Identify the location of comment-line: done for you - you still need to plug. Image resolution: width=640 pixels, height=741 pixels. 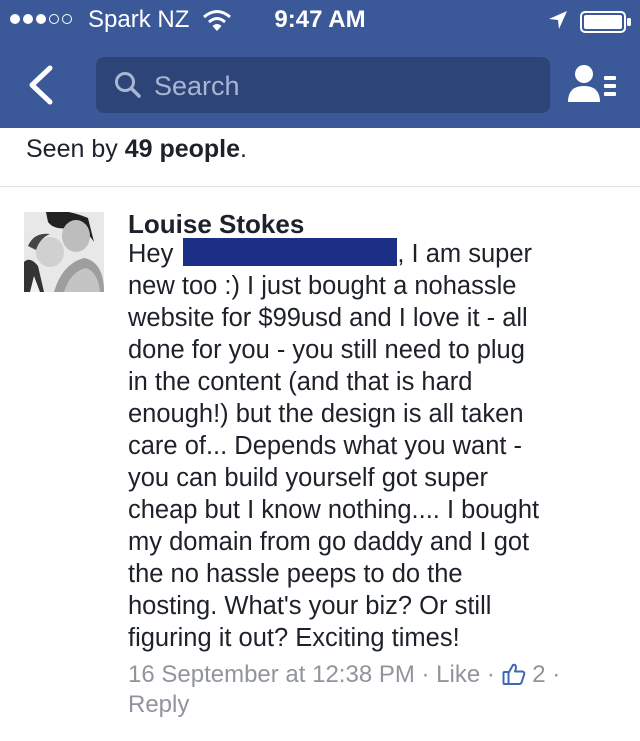
(326, 350).